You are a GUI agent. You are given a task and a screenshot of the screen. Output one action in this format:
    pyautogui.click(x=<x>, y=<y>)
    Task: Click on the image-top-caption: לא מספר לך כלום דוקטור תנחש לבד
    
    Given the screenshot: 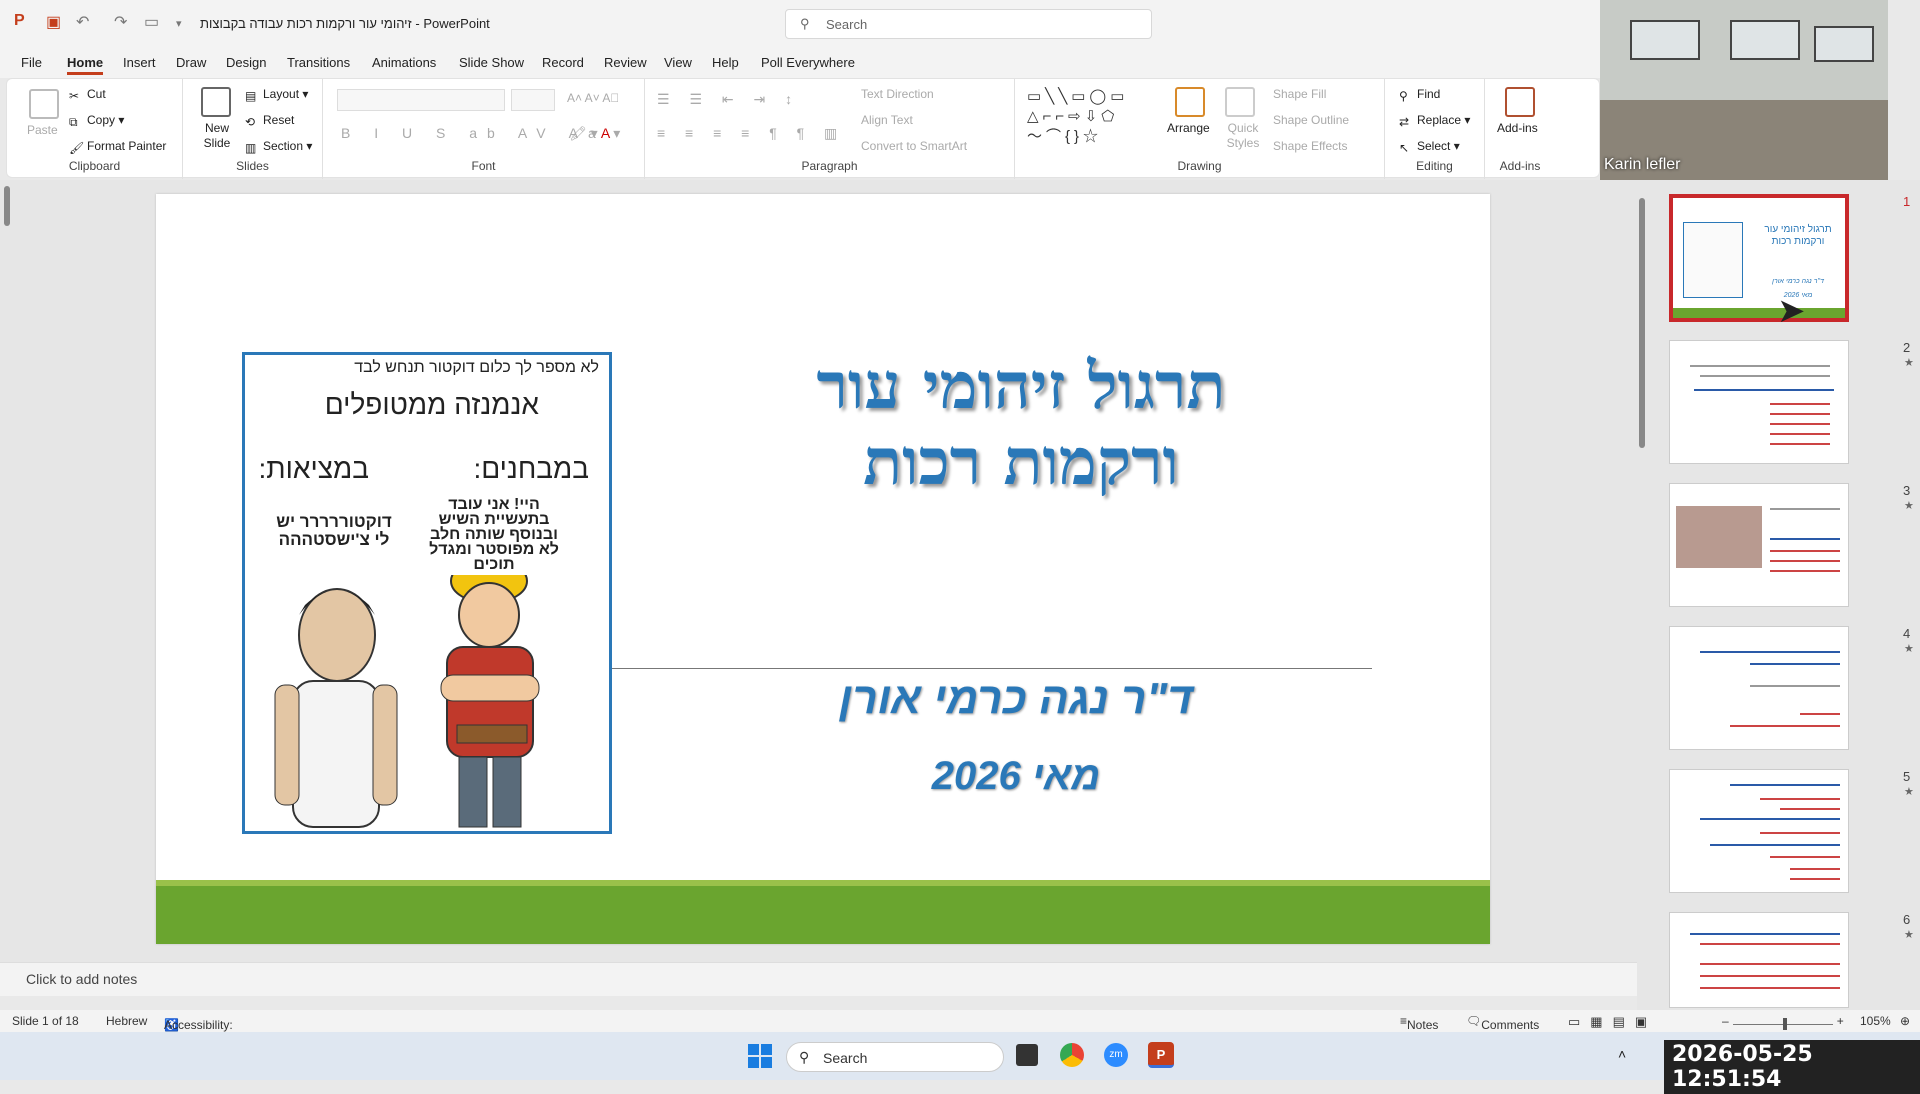 What is the action you would take?
    pyautogui.click(x=476, y=367)
    